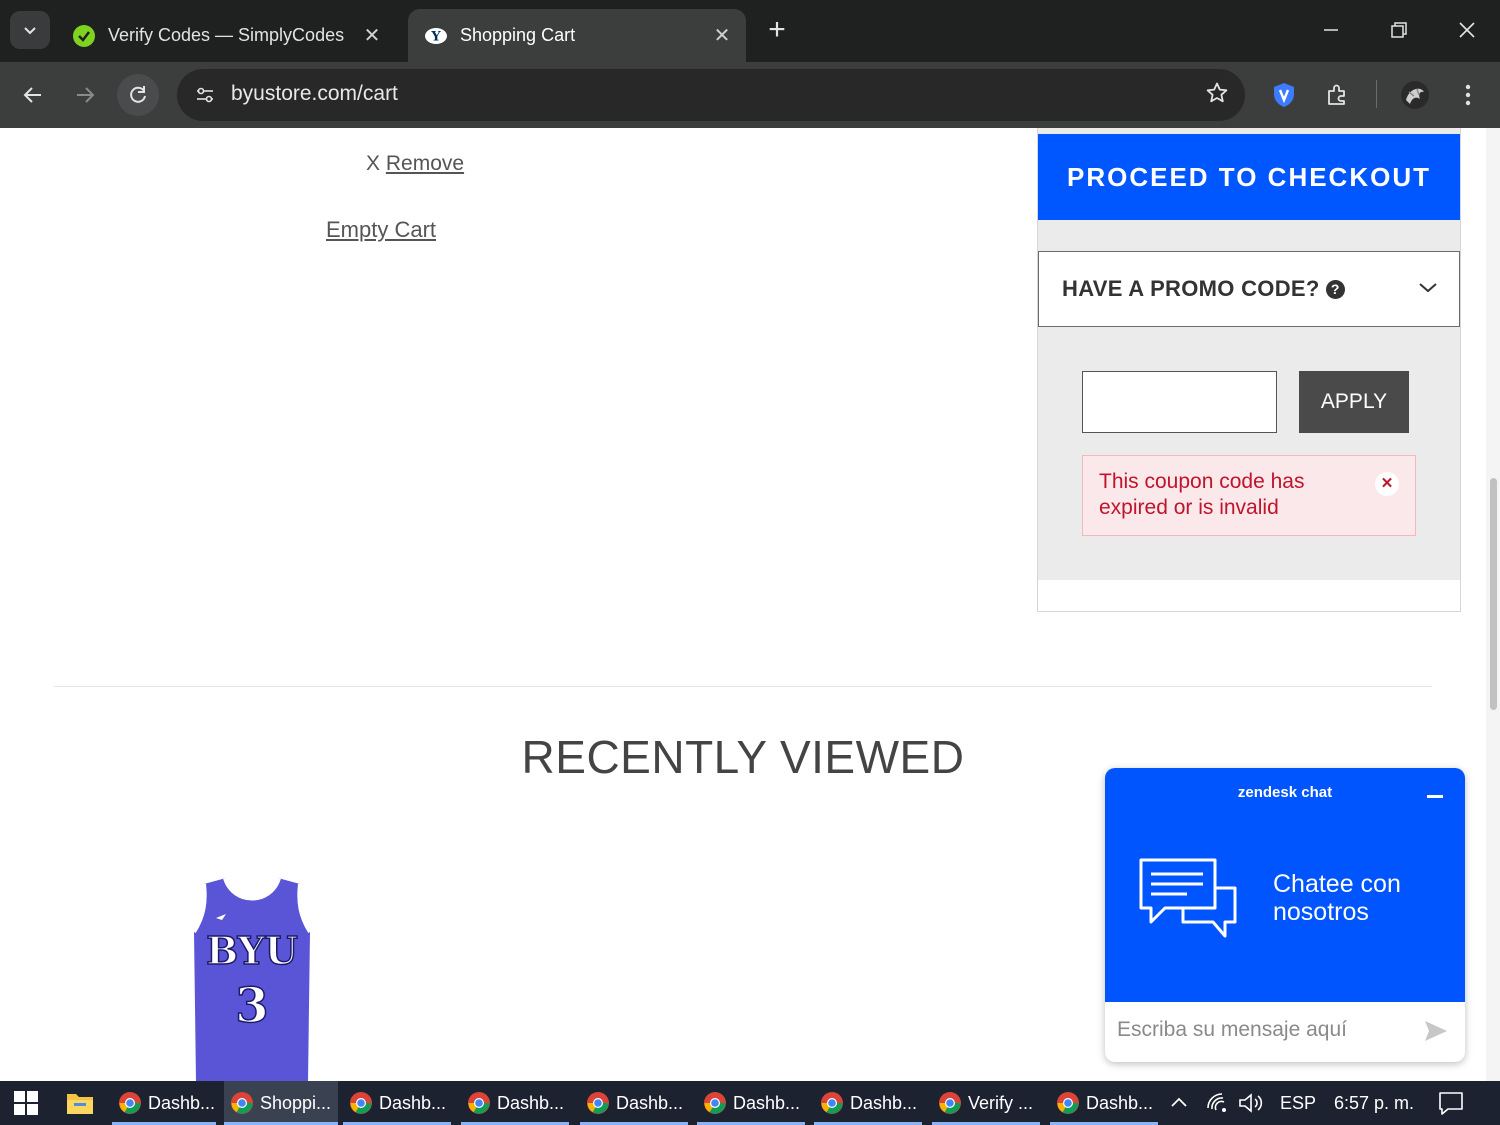 The height and width of the screenshot is (1125, 1500). What do you see at coordinates (1493, 594) in the screenshot?
I see `scrollbar-thumb` at bounding box center [1493, 594].